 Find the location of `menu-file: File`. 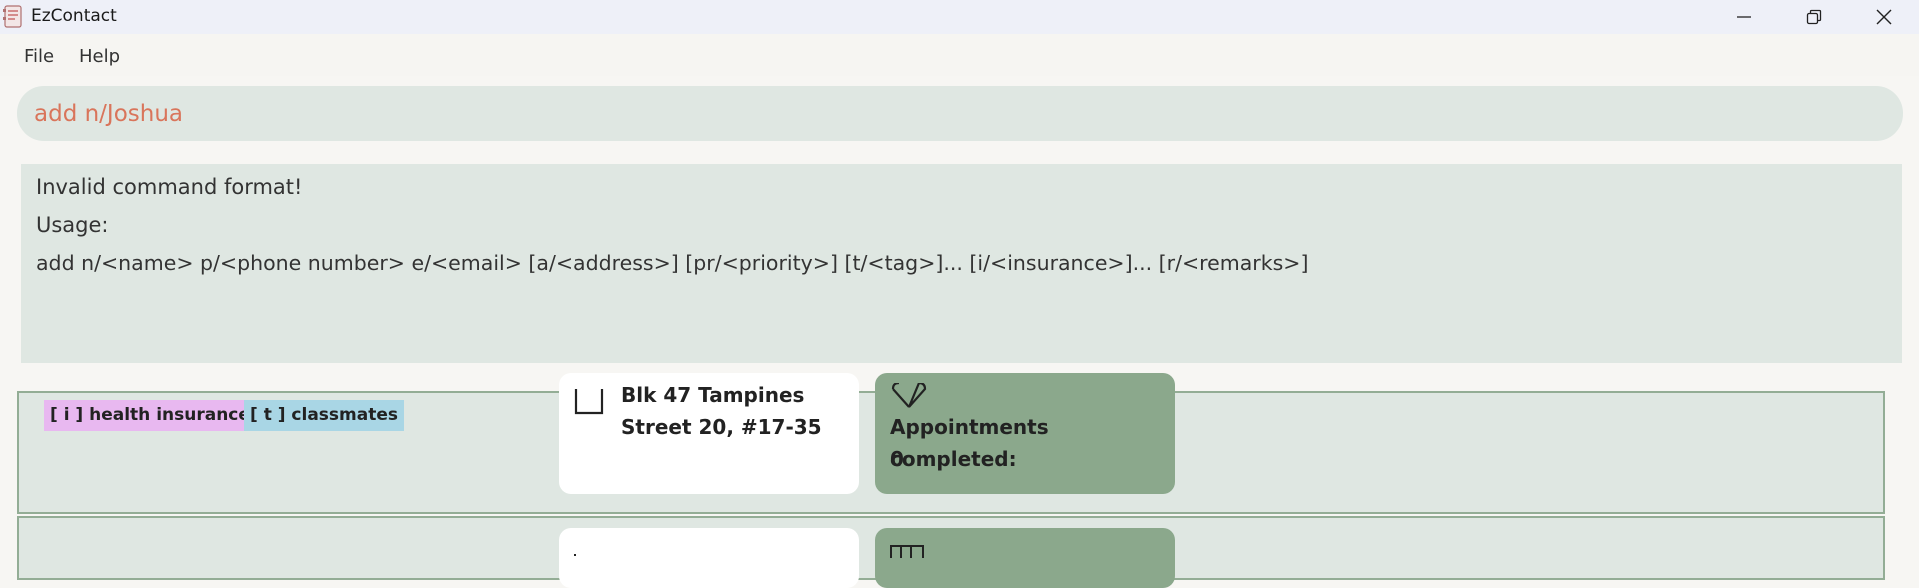

menu-file: File is located at coordinates (39, 56).